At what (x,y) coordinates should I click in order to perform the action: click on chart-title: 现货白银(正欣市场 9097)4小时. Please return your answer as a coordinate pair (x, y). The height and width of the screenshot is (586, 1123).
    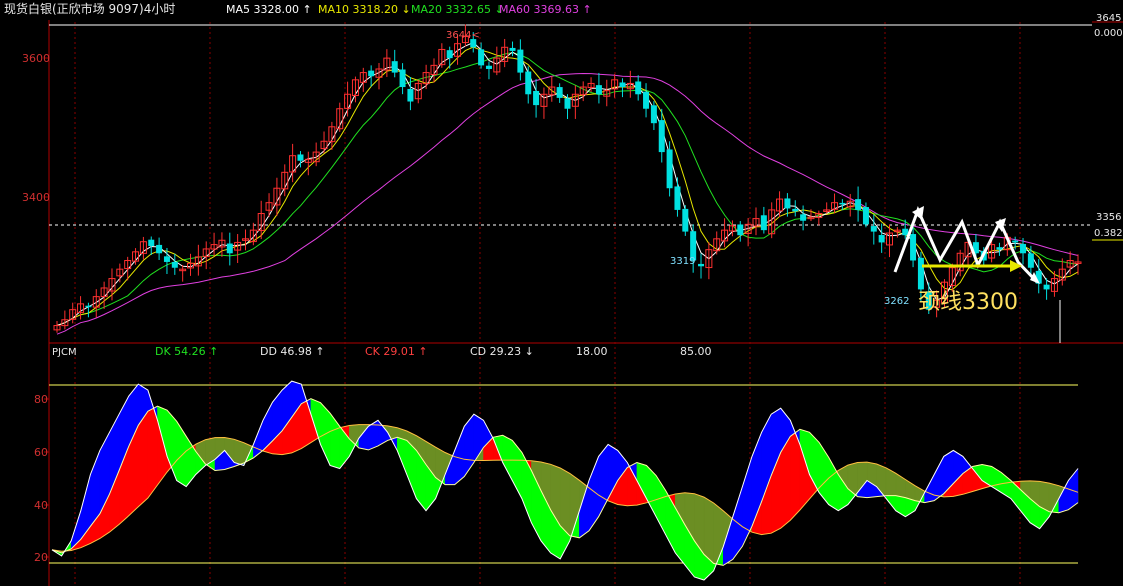
    Looking at the image, I should click on (89, 8).